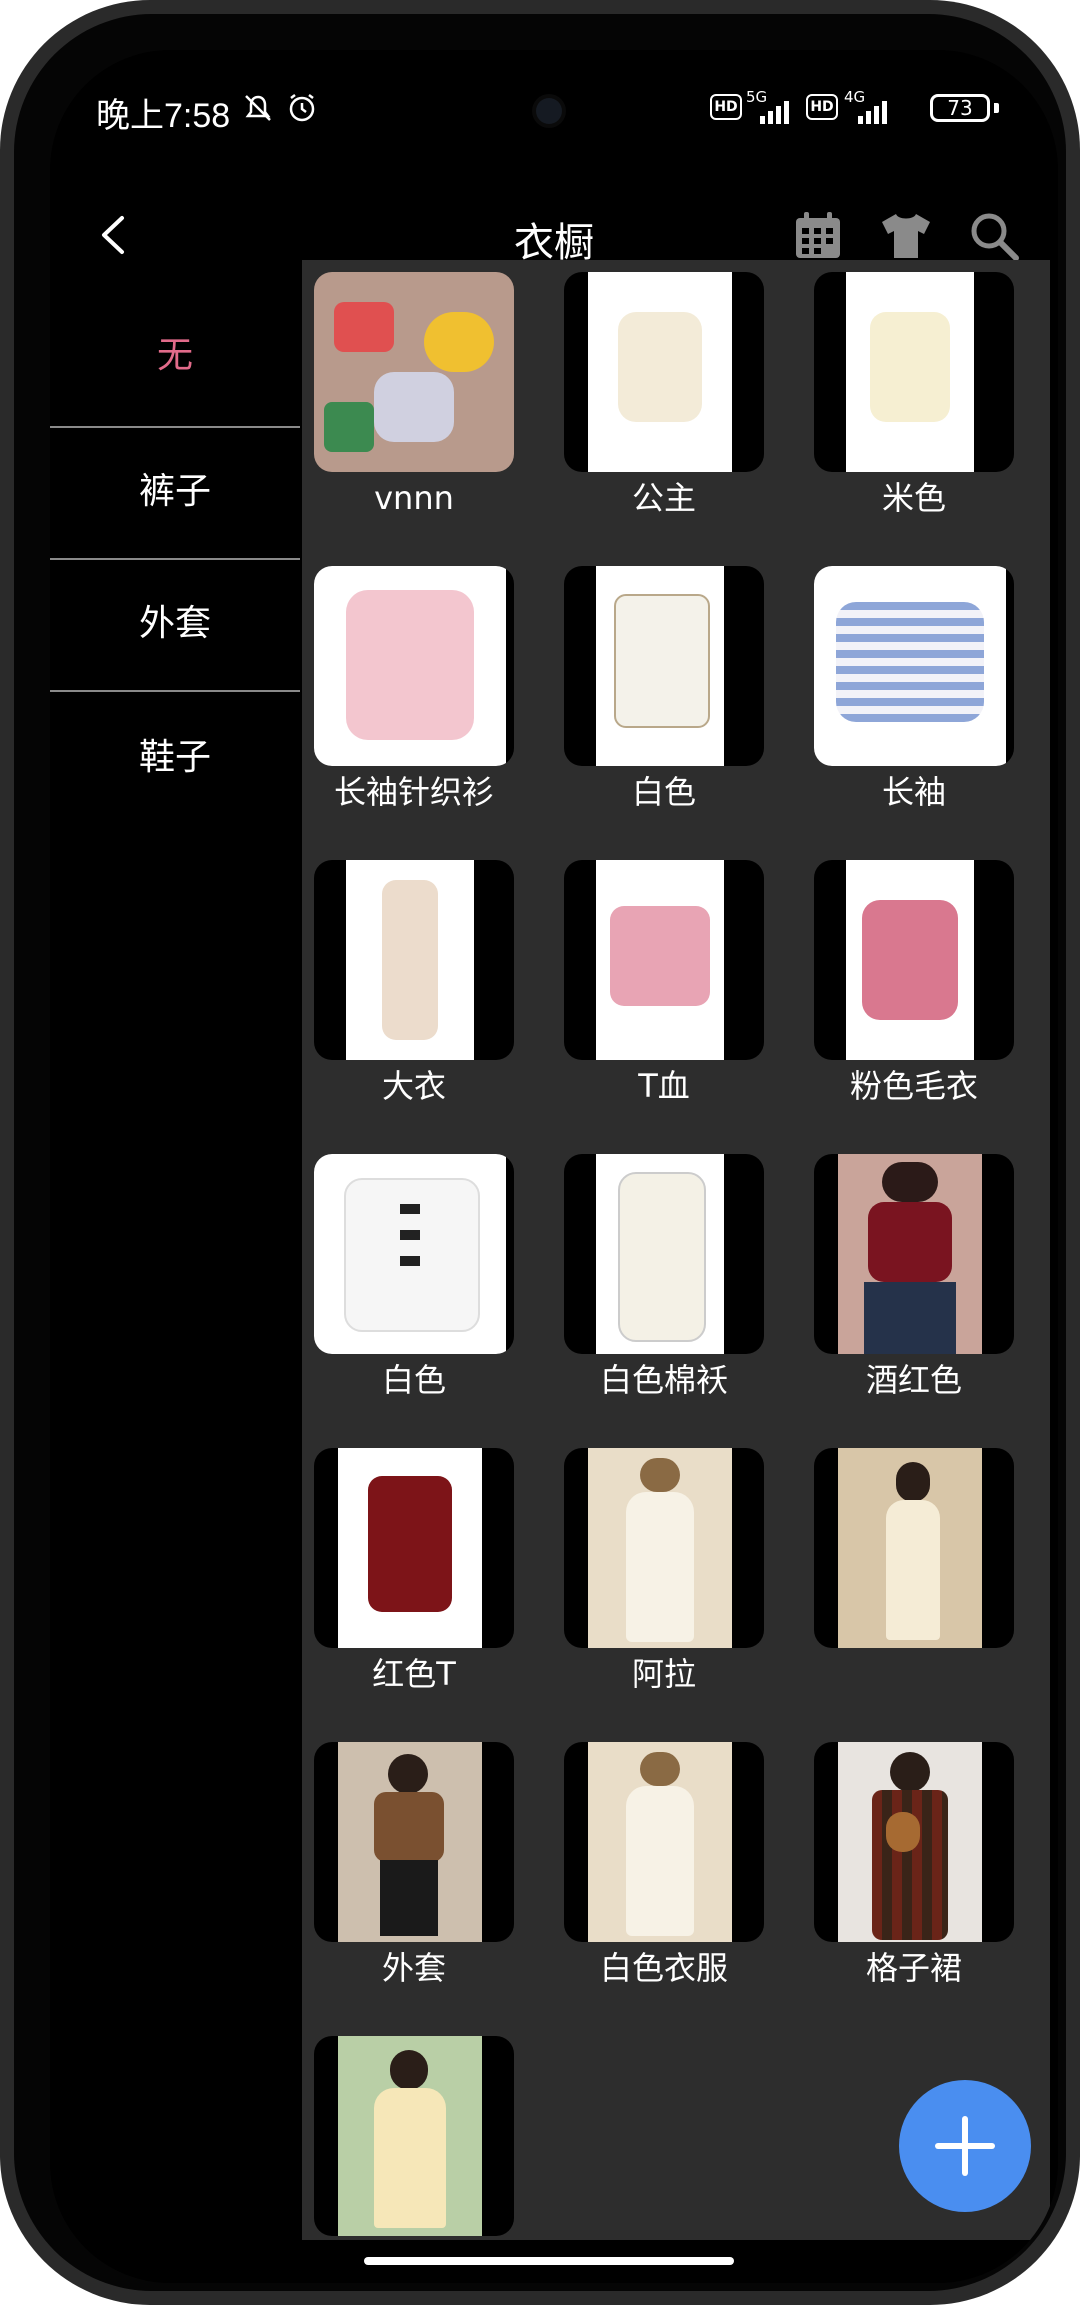 Image resolution: width=1080 pixels, height=2305 pixels. What do you see at coordinates (413, 1086) in the screenshot?
I see `item-label: 大衣` at bounding box center [413, 1086].